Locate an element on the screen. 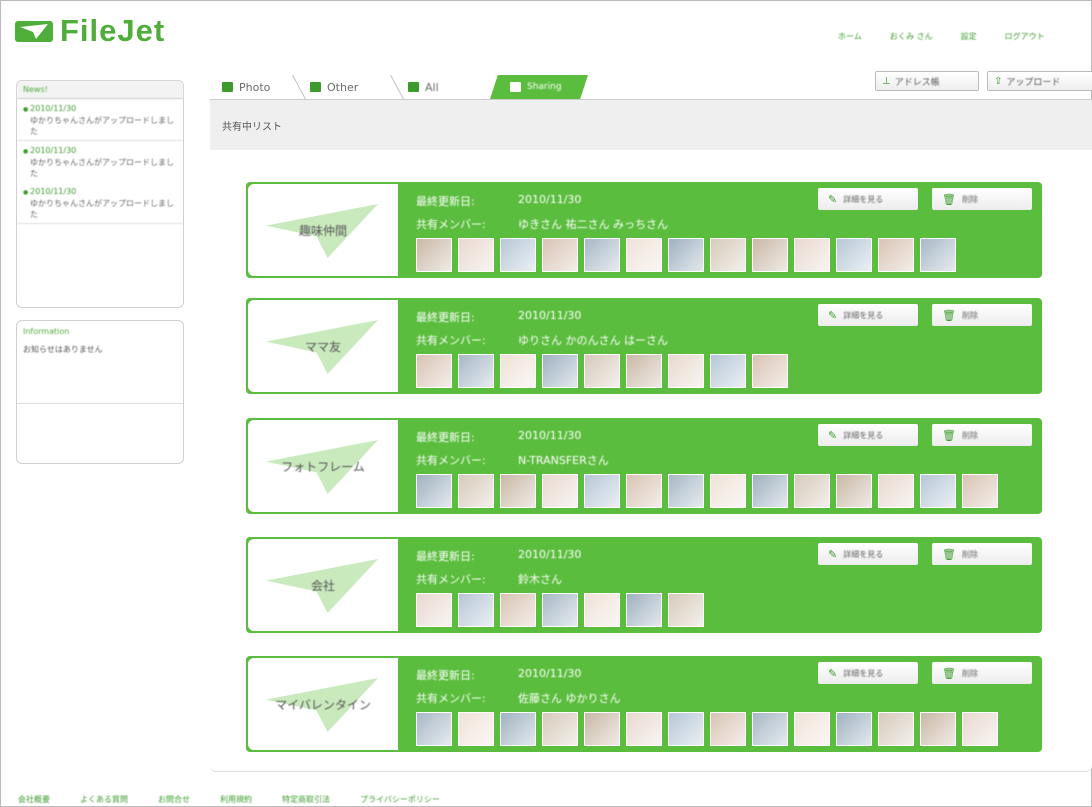 Image resolution: width=1092 pixels, height=807 pixels. camera-icon is located at coordinates (227, 87).